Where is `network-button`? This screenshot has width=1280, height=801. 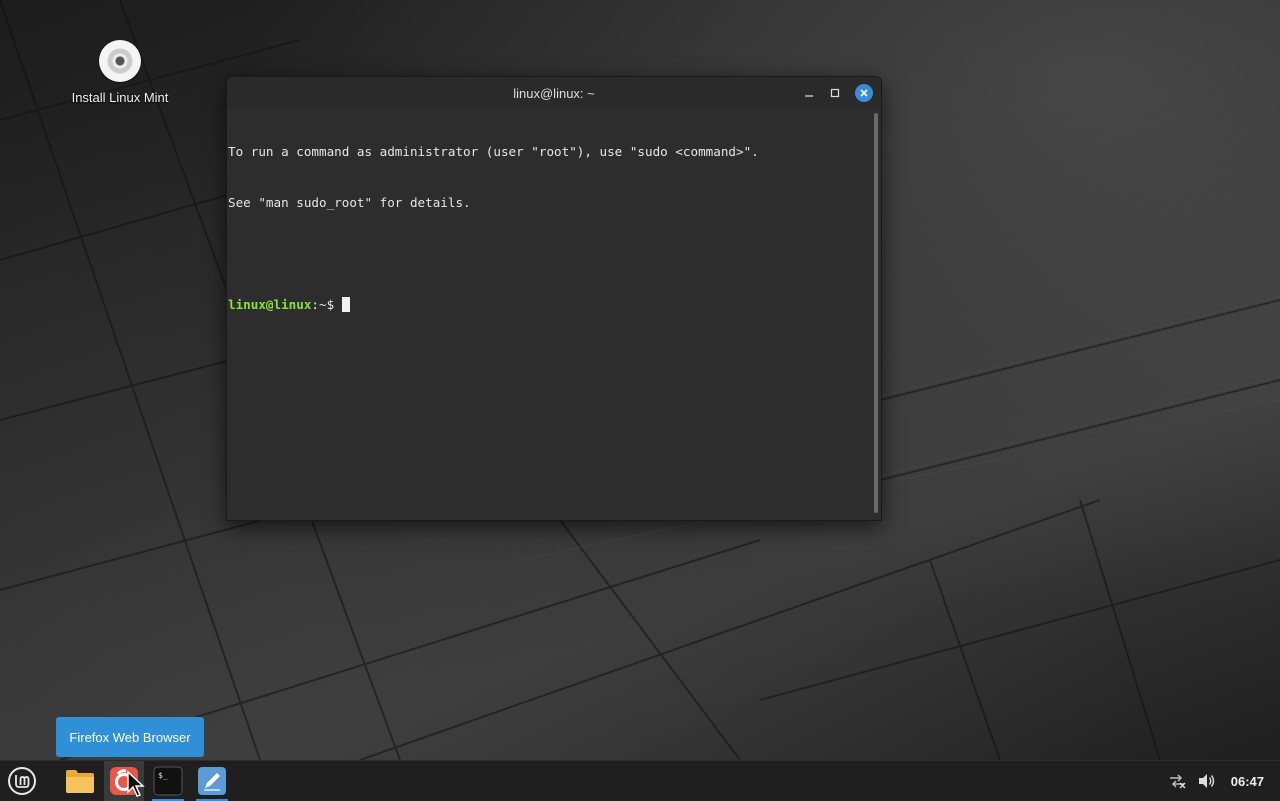 network-button is located at coordinates (1177, 781).